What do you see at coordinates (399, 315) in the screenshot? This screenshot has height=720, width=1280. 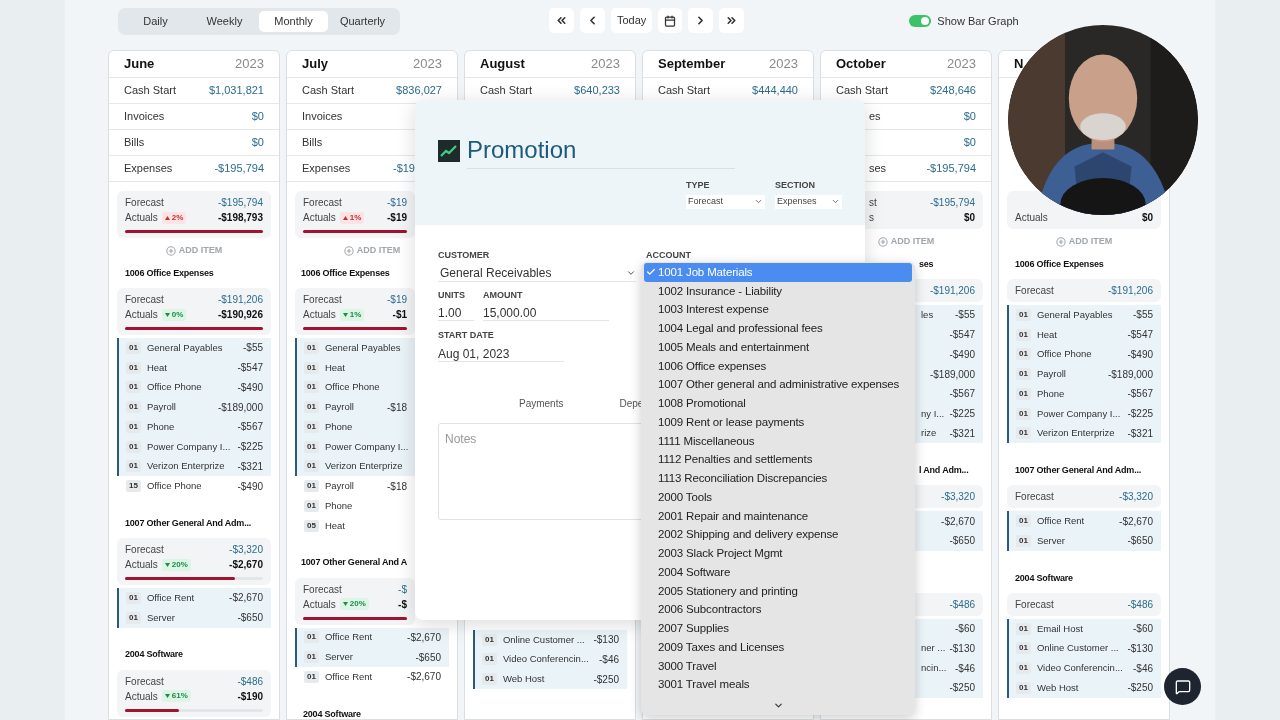 I see `actuals-value: -$1` at bounding box center [399, 315].